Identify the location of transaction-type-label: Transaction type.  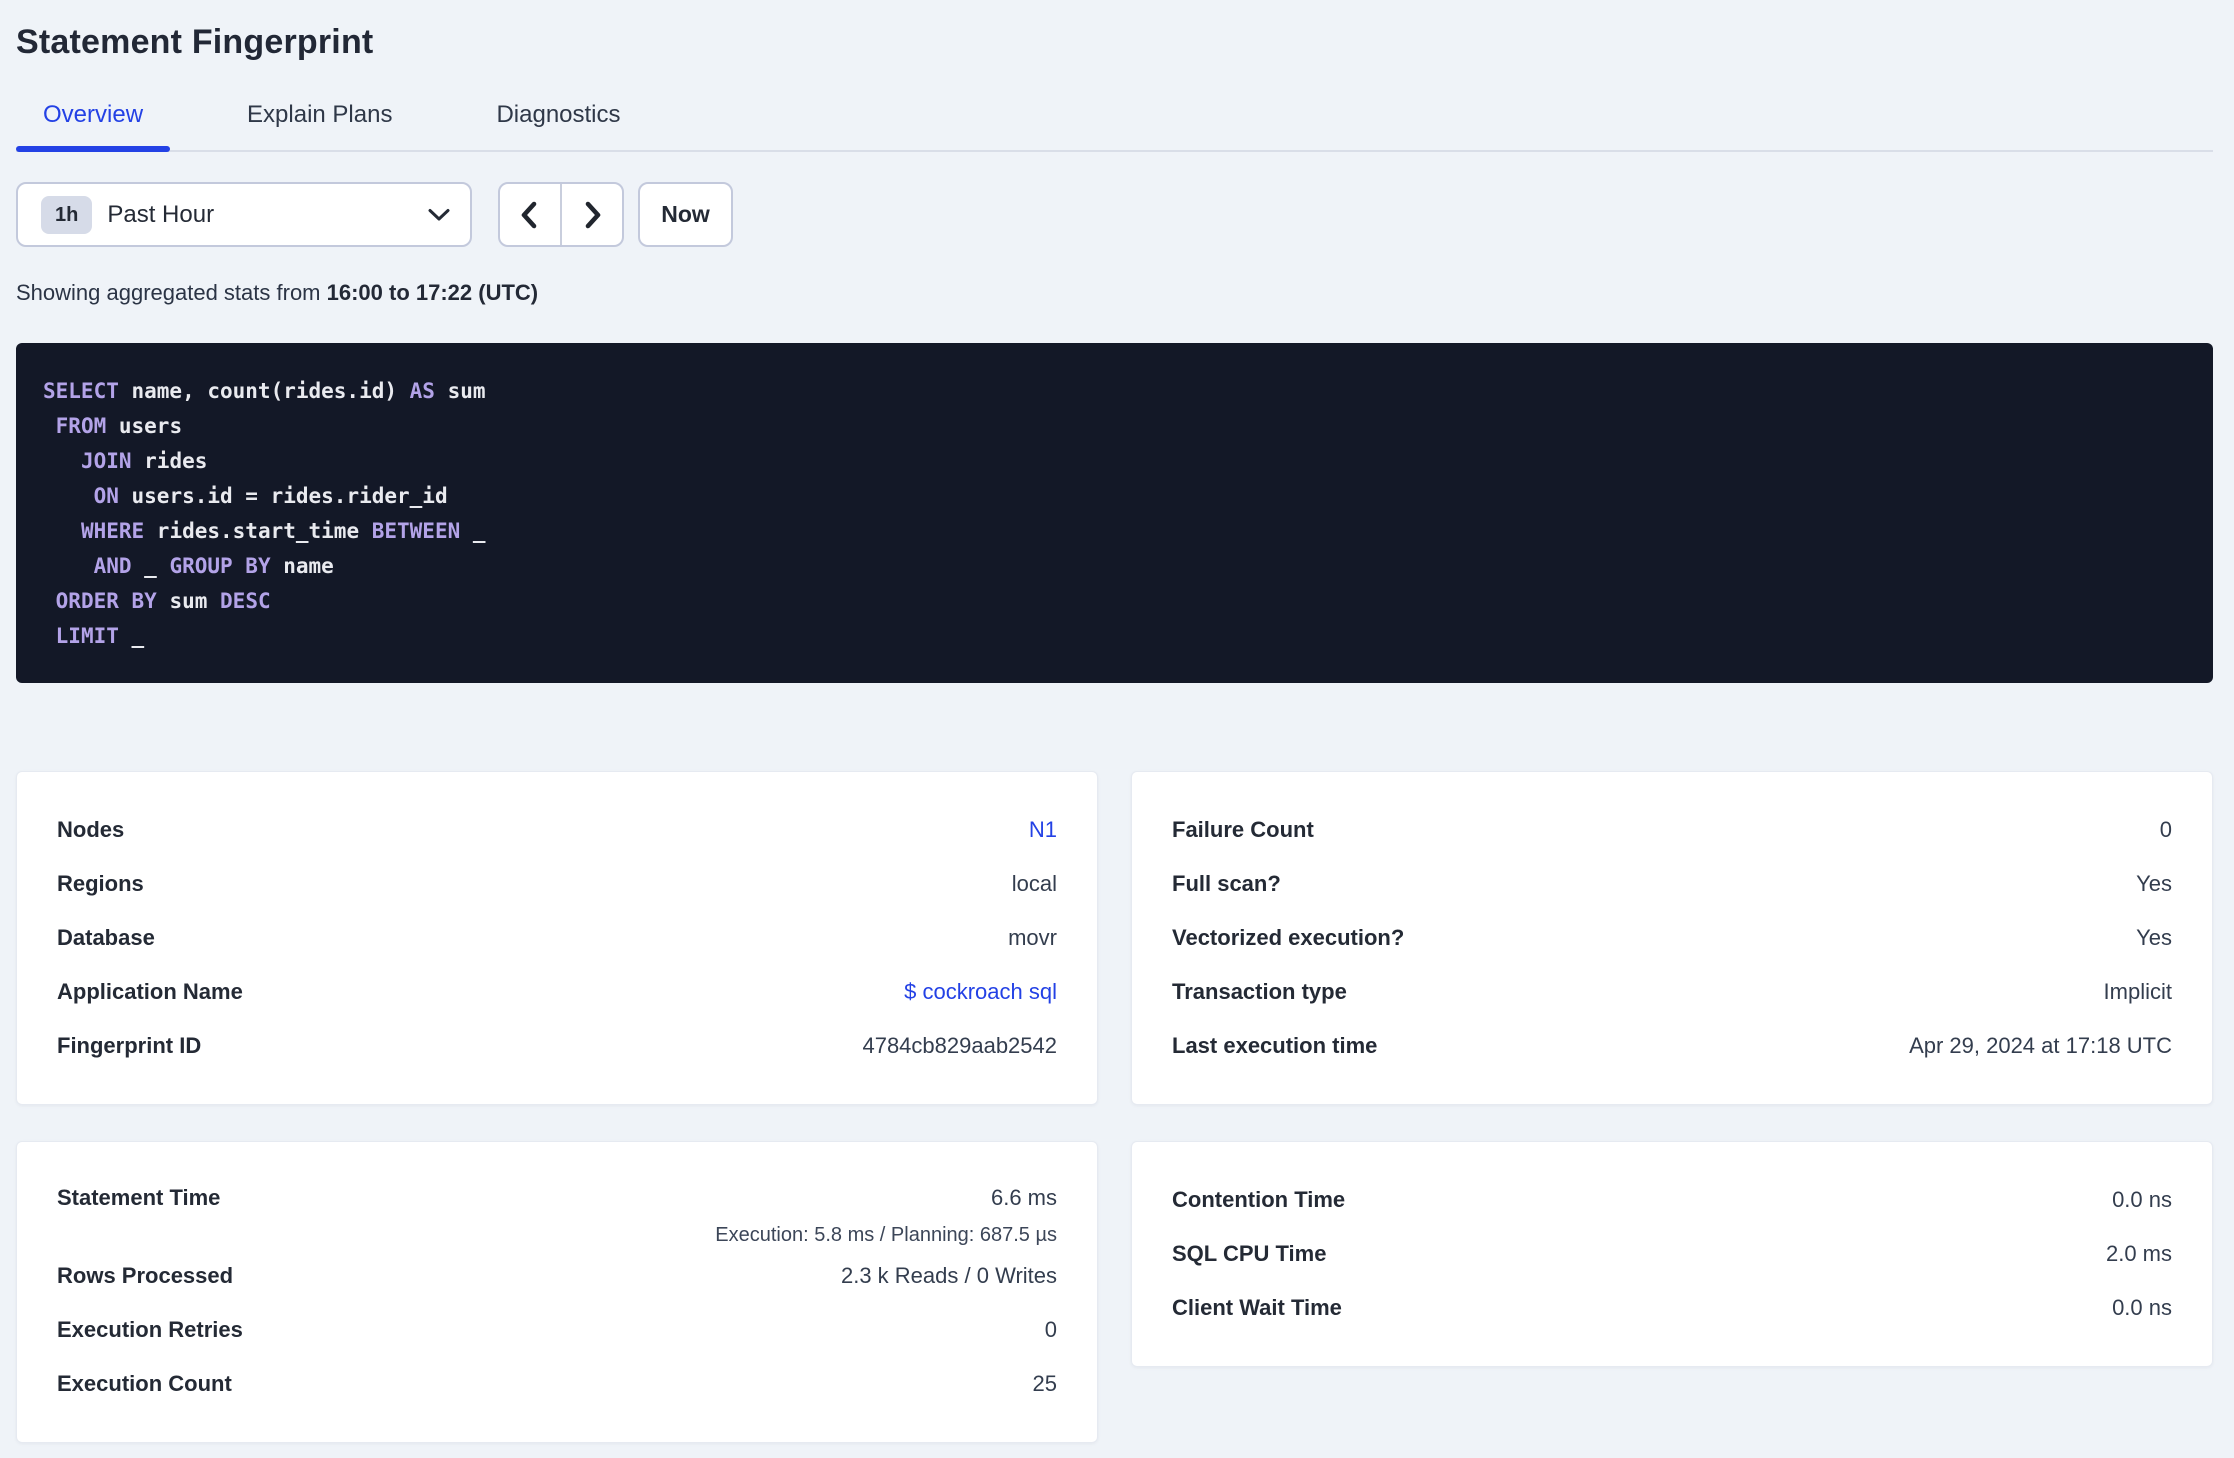
(1259, 991).